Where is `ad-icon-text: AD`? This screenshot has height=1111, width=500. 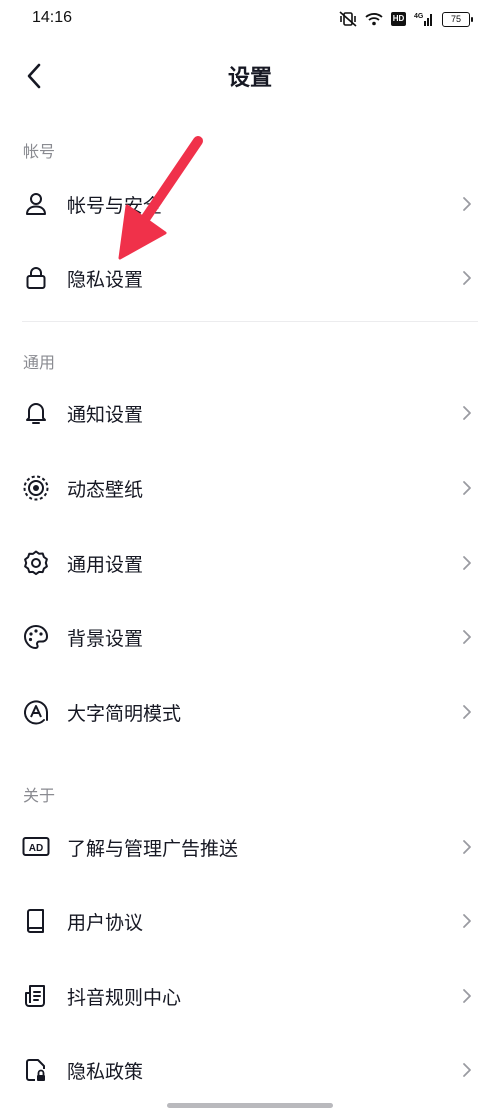 ad-icon-text: AD is located at coordinates (36, 848).